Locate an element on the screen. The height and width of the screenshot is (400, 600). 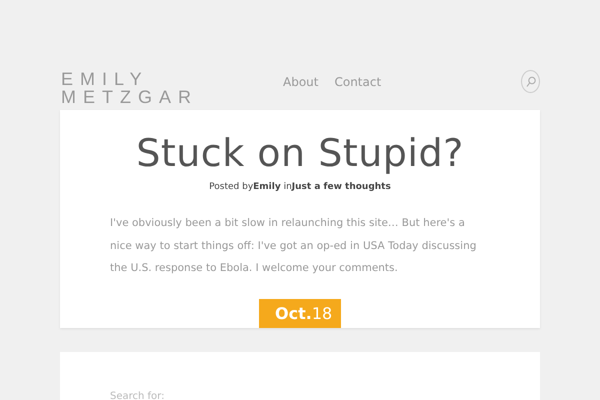
nav-link: Contact is located at coordinates (358, 82).